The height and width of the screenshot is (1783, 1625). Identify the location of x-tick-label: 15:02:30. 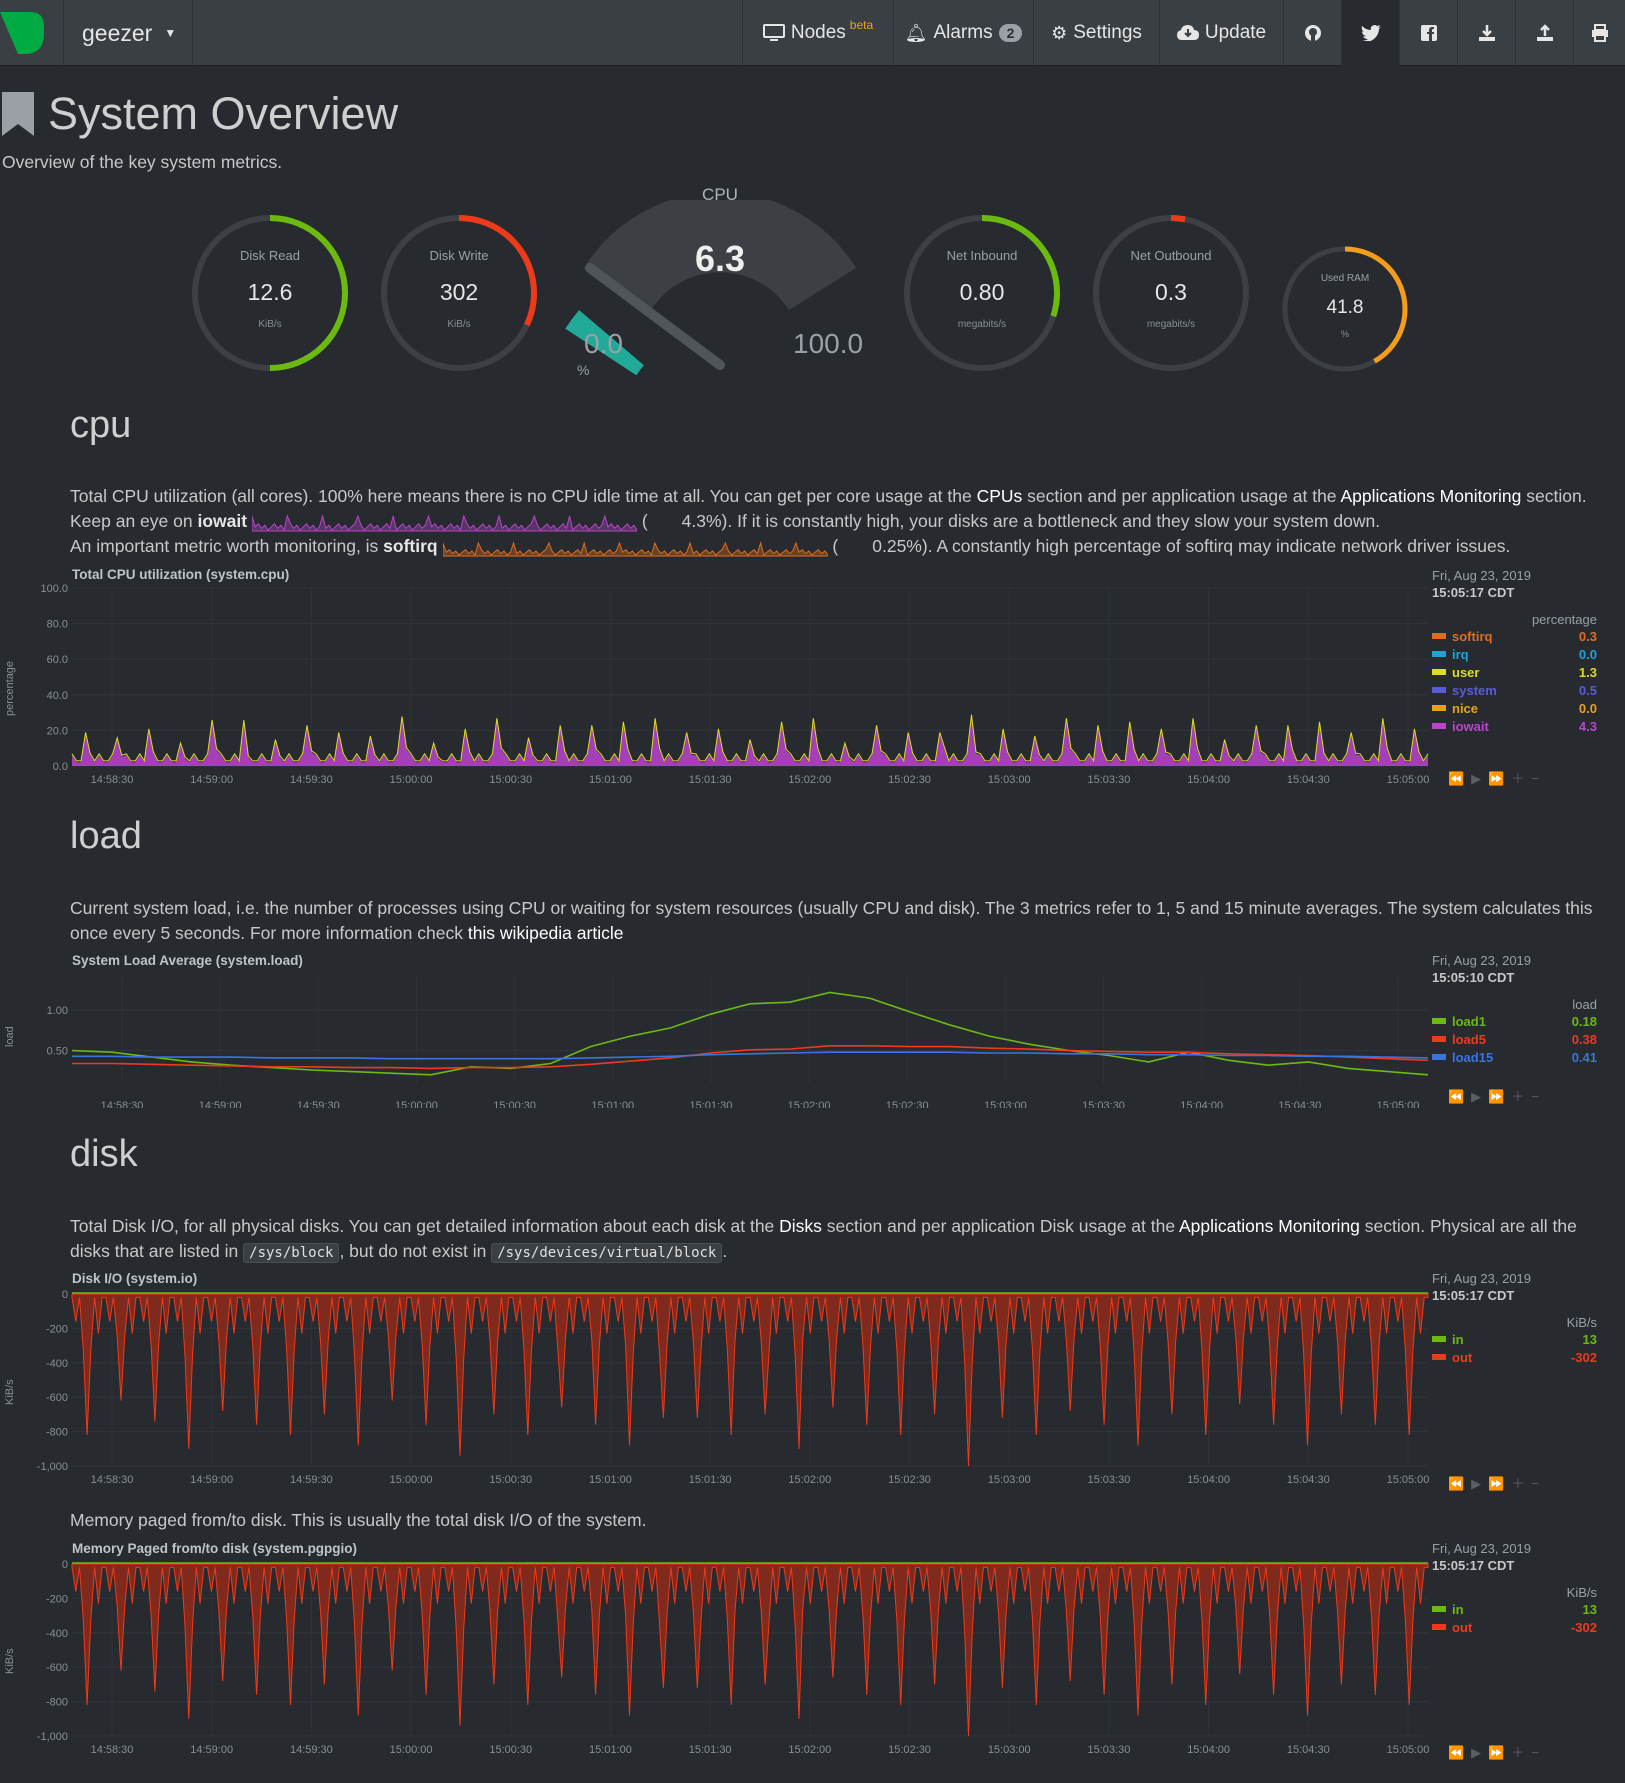
(909, 1480).